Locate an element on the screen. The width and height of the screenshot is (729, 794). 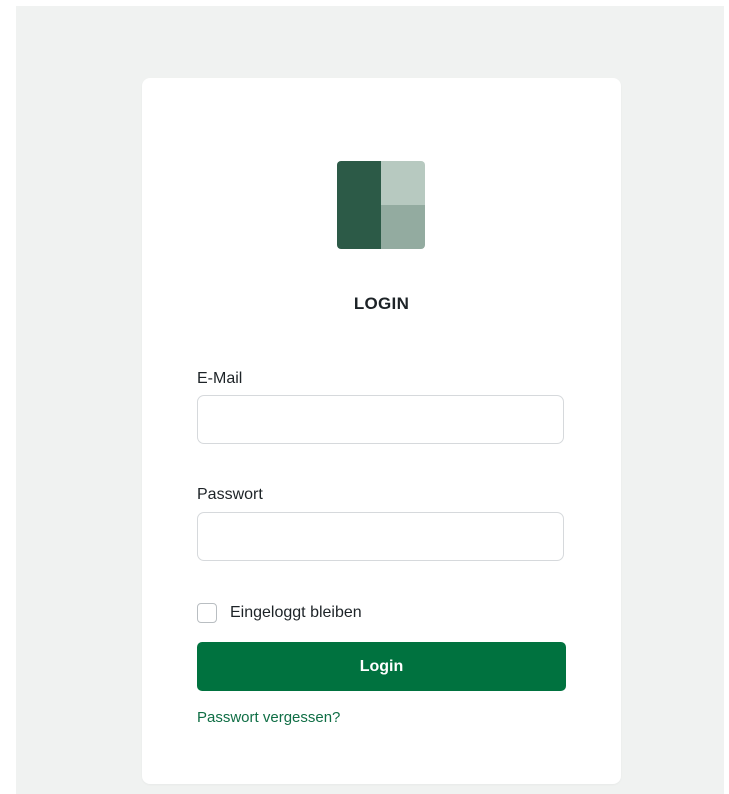
logo-bottom-right-block is located at coordinates (403, 227).